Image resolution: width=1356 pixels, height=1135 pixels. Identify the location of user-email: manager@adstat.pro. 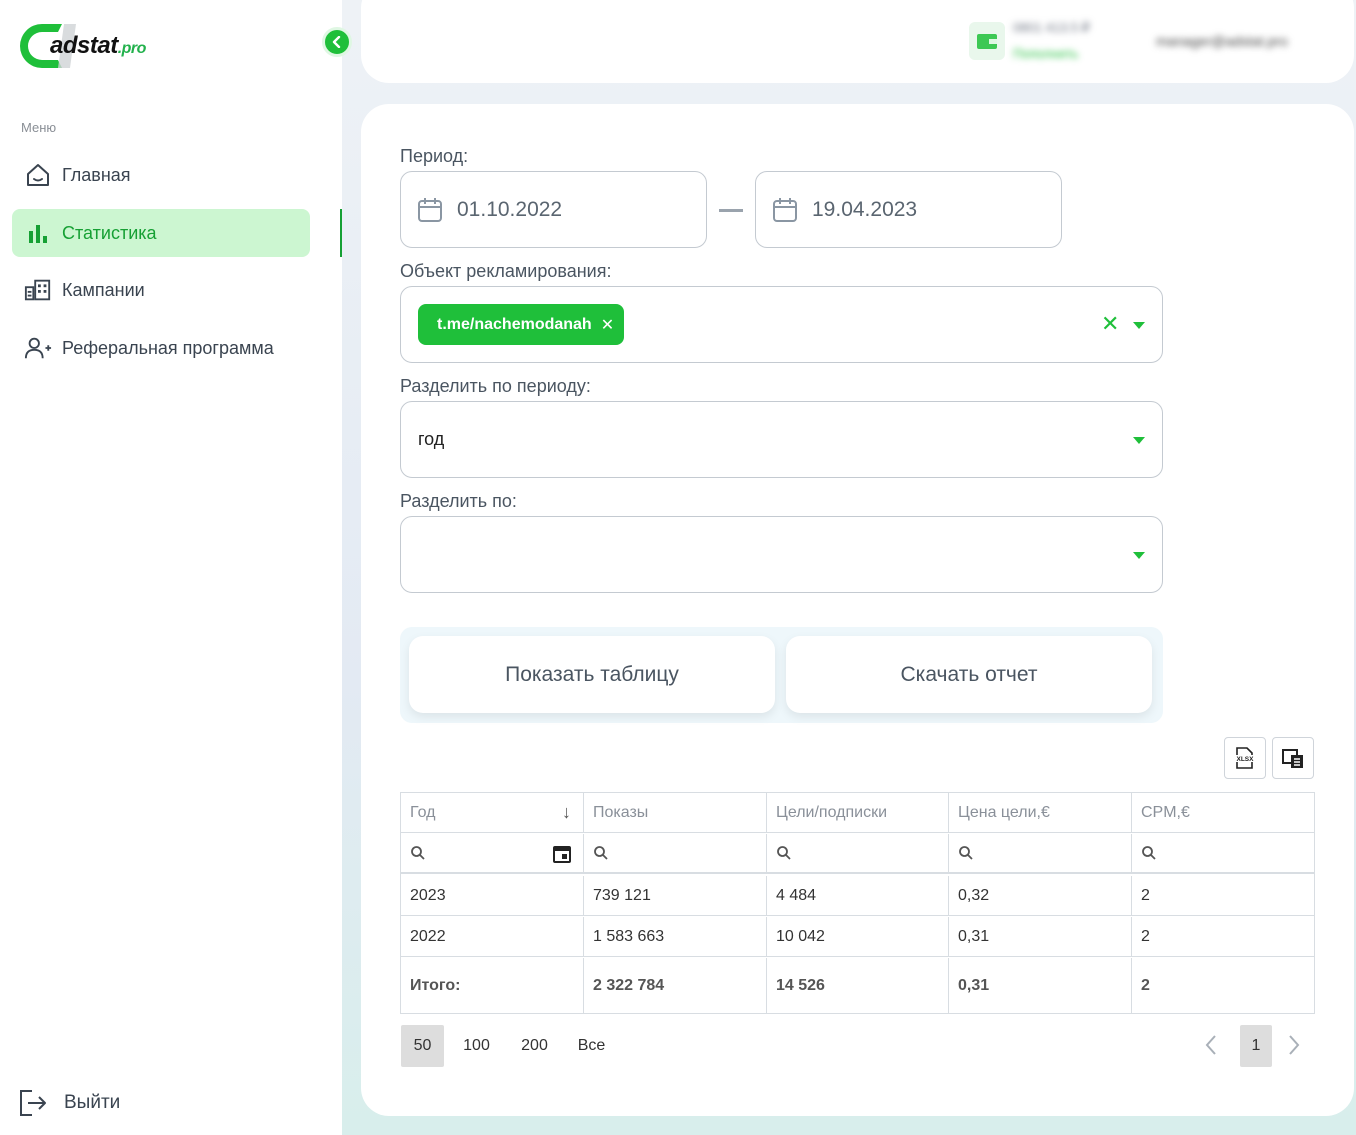
(1222, 41).